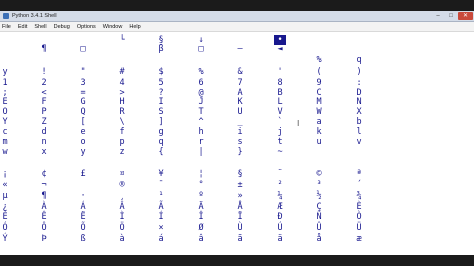  I want to click on glyph-cell: Ö, so click(122, 228).